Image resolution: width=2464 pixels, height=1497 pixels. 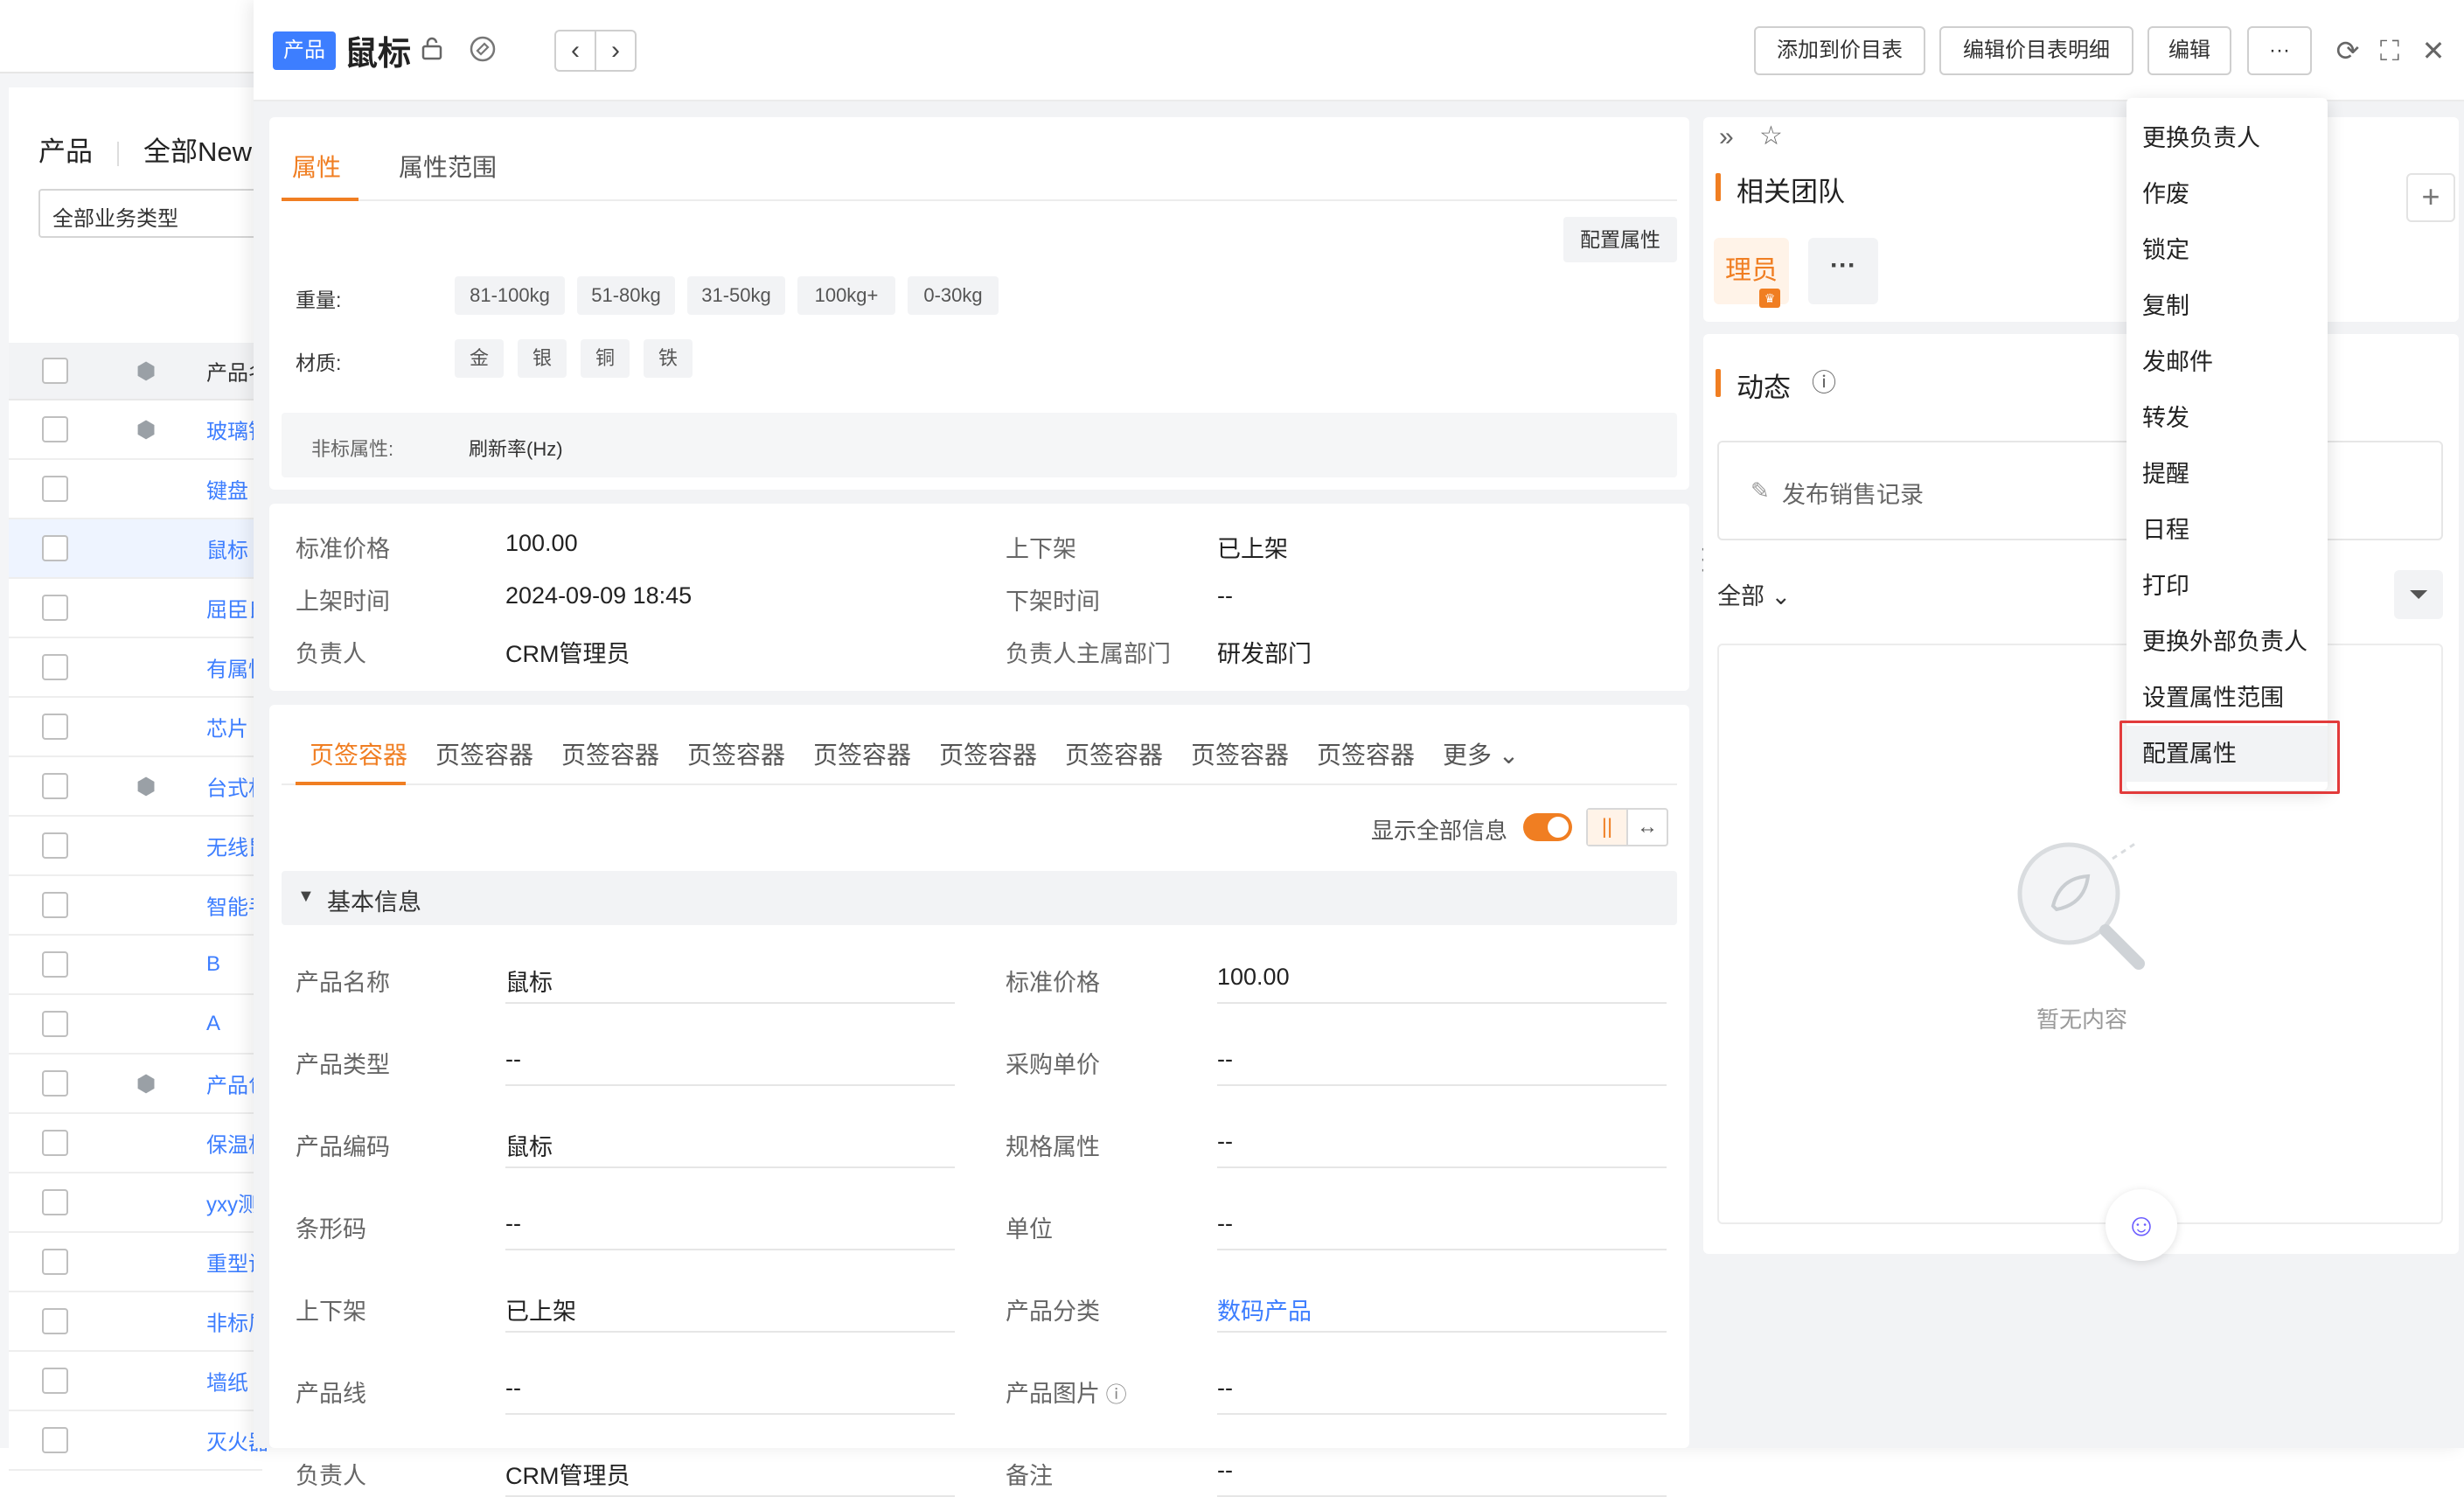 I want to click on table-row: 鼠标, so click(x=135, y=549).